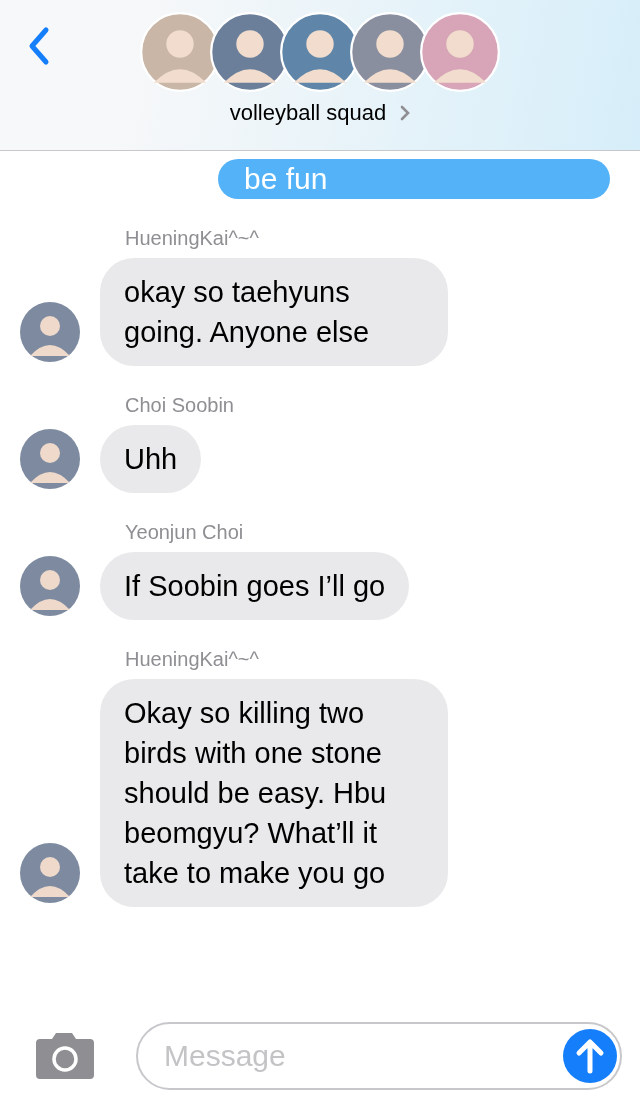 This screenshot has height=1101, width=640. I want to click on message-bubble: Uhh, so click(151, 459).